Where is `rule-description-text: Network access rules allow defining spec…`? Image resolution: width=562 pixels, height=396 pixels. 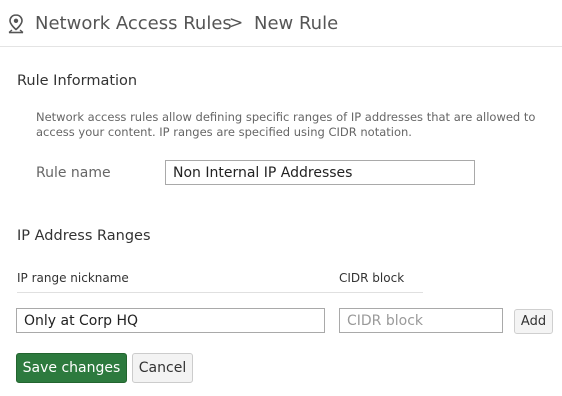
rule-description-text: Network access rules allow defining spec… is located at coordinates (286, 124).